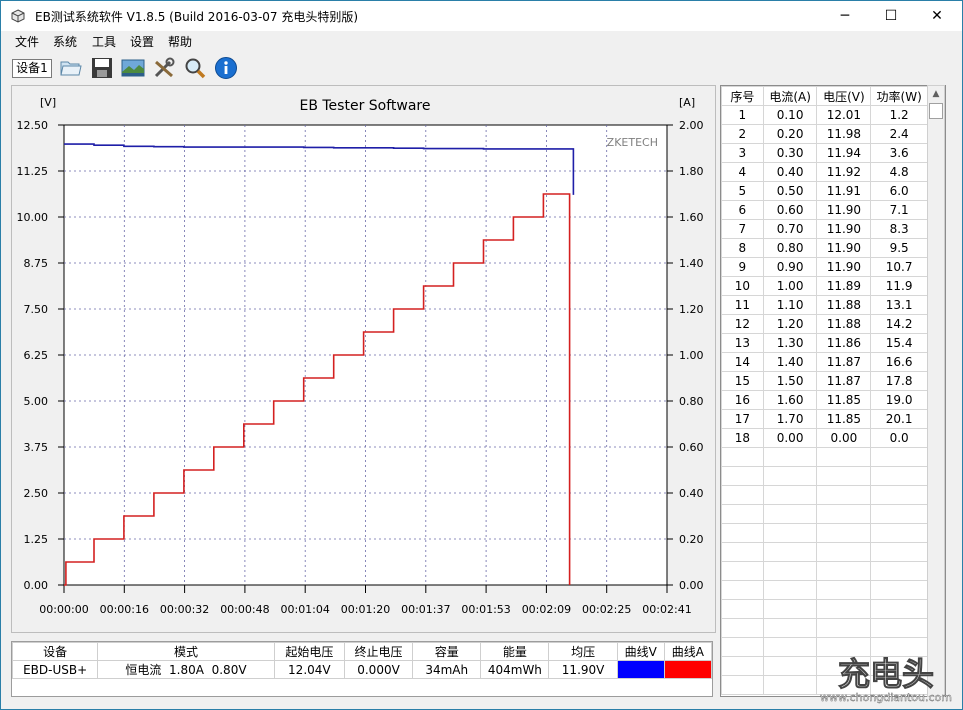 This screenshot has height=710, width=963. What do you see at coordinates (164, 68) in the screenshot?
I see `tools-icon` at bounding box center [164, 68].